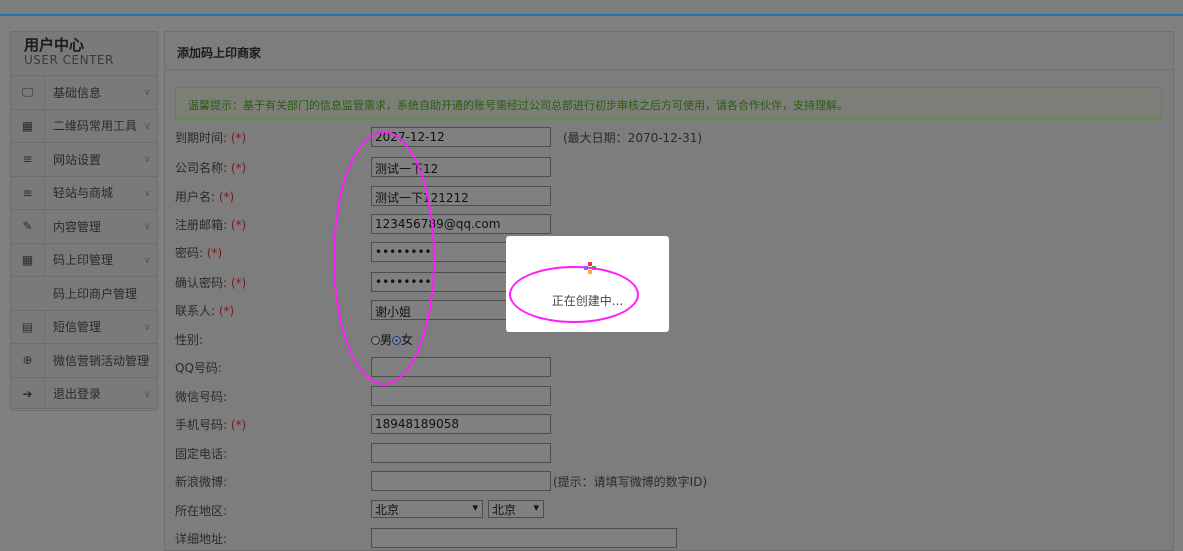 The image size is (1183, 551). What do you see at coordinates (189, 340) in the screenshot?
I see `gender-label: 性别:` at bounding box center [189, 340].